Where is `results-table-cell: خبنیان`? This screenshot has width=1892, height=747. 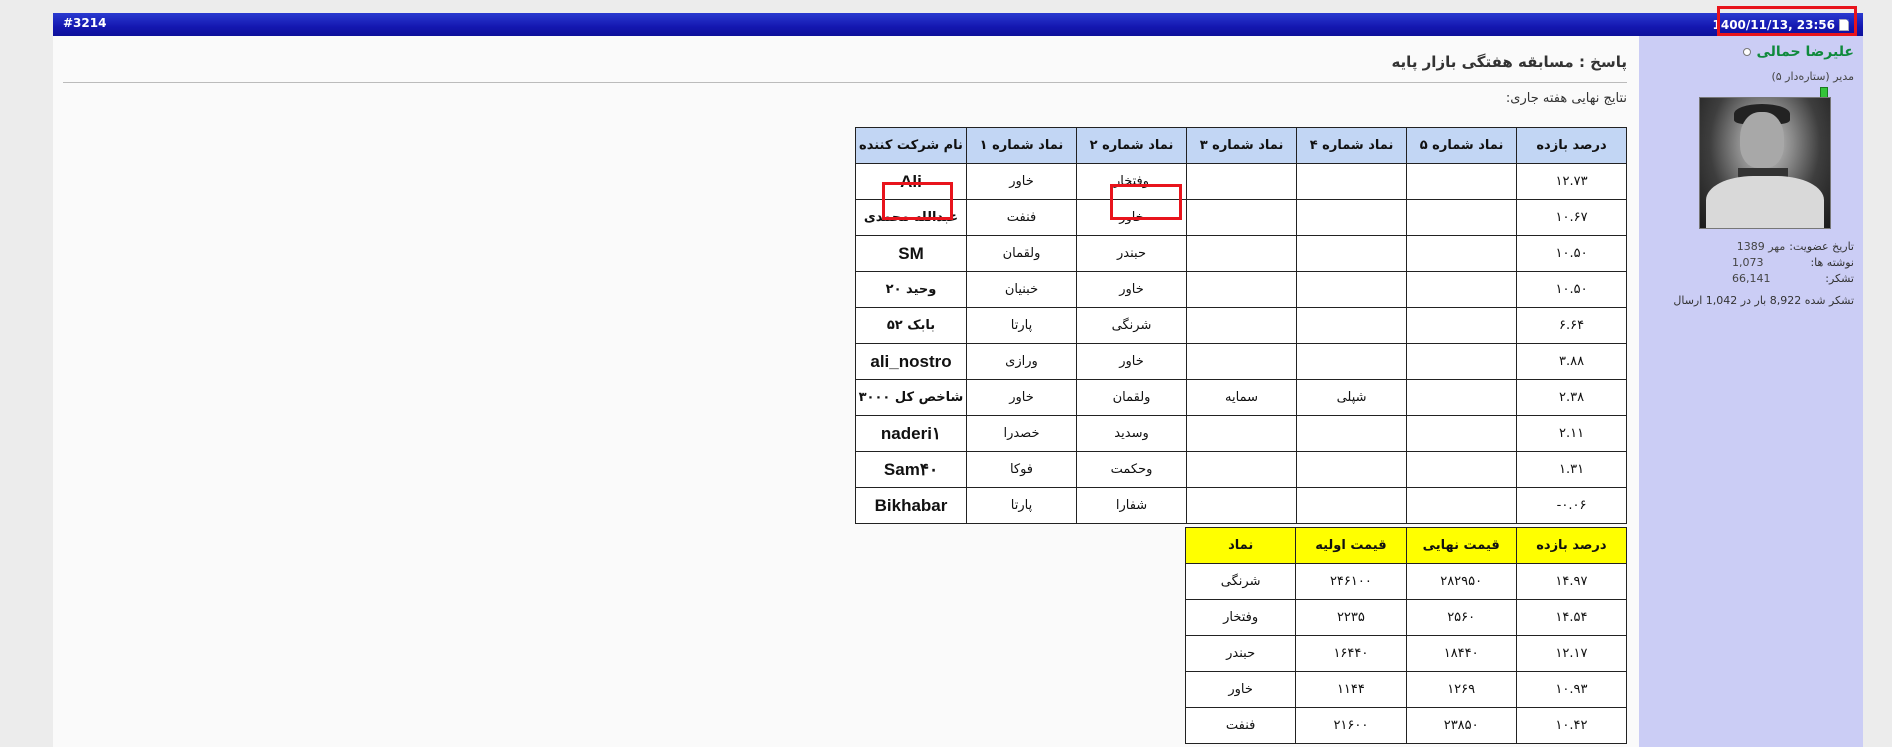
results-table-cell: خبنیان is located at coordinates (1021, 289).